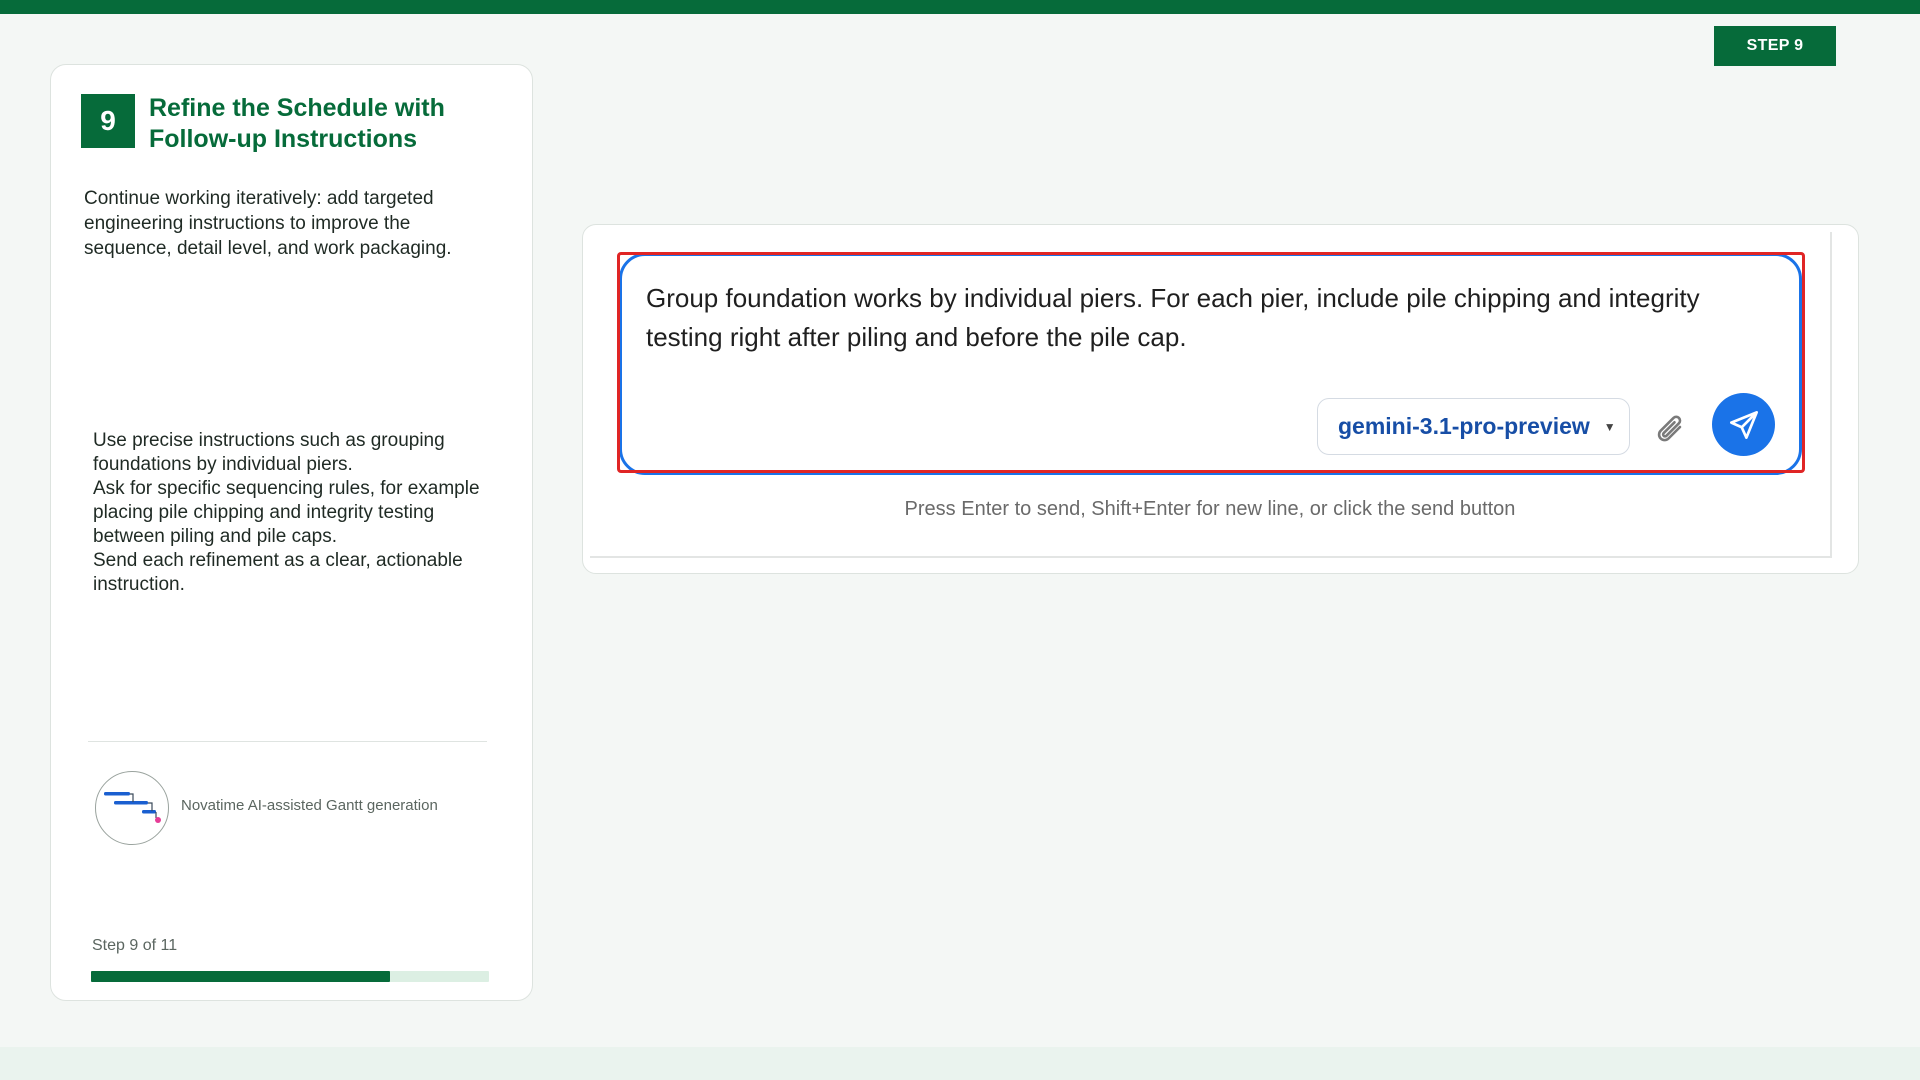  Describe the element at coordinates (960, 7) in the screenshot. I see `top-accent-bar` at that location.